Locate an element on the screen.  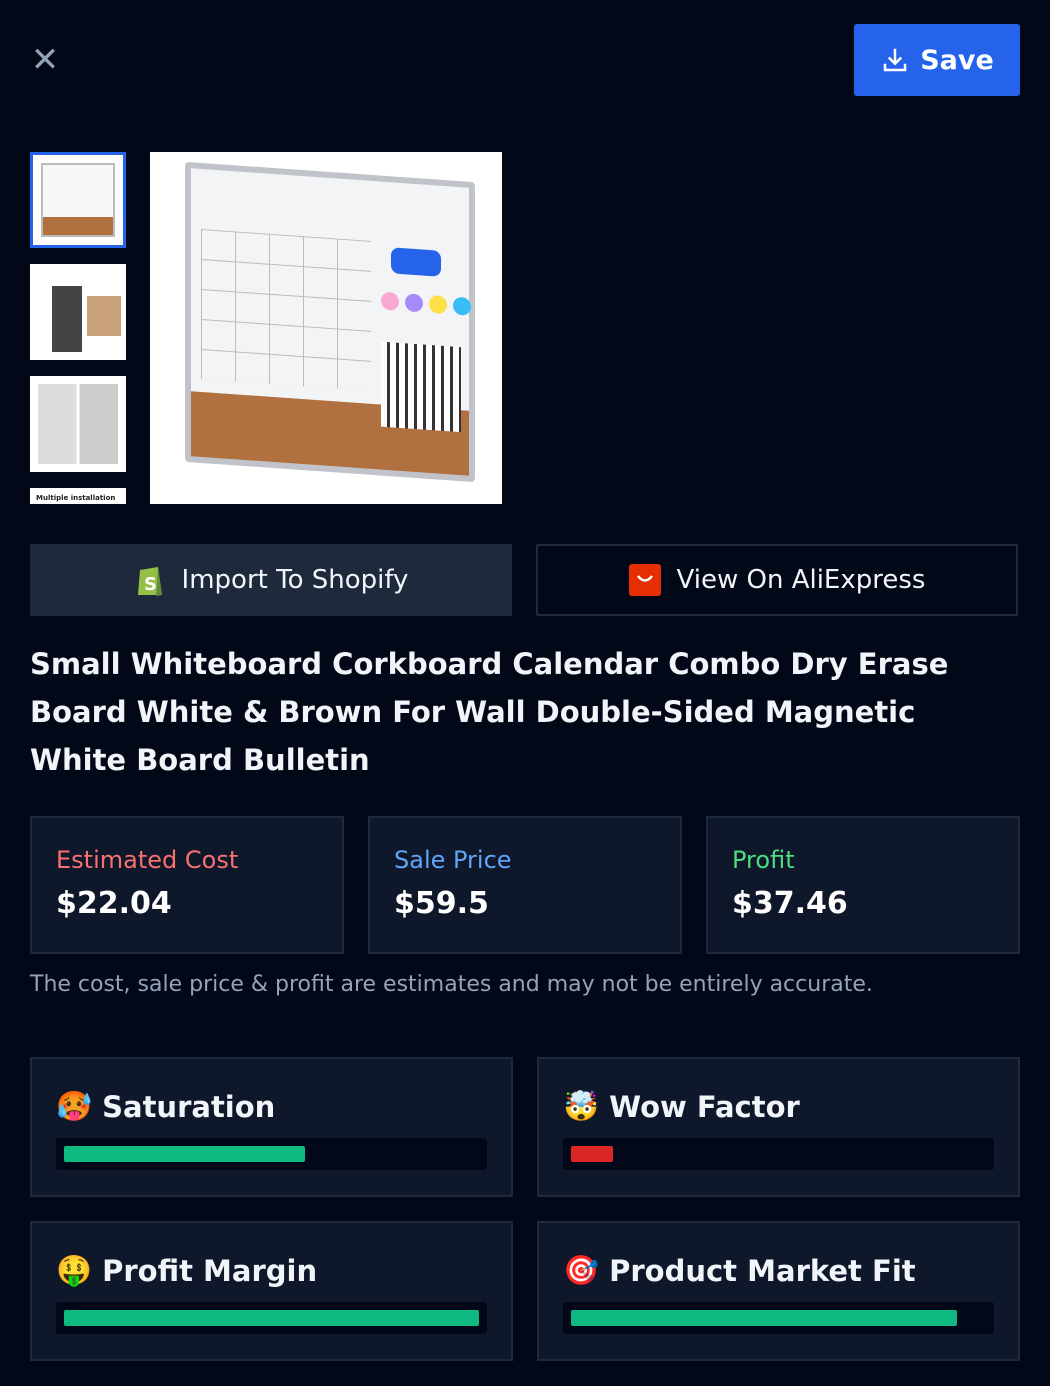
estimated-cost-card: Estimated Cost $22.04 is located at coordinates (187, 885).